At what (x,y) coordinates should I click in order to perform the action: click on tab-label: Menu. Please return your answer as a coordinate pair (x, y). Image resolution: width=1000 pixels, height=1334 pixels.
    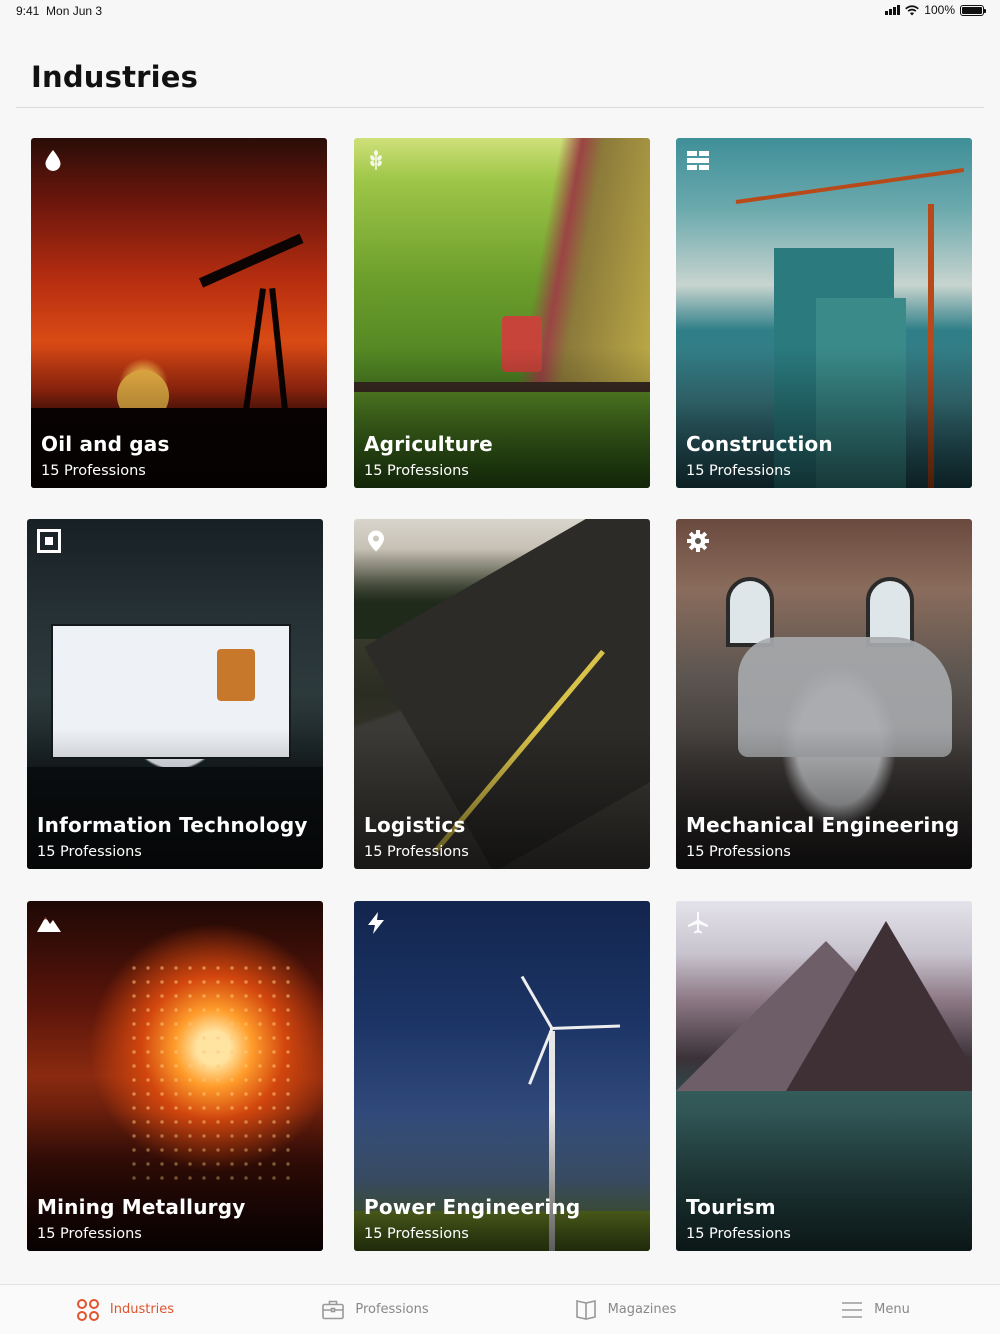
    Looking at the image, I should click on (892, 1309).